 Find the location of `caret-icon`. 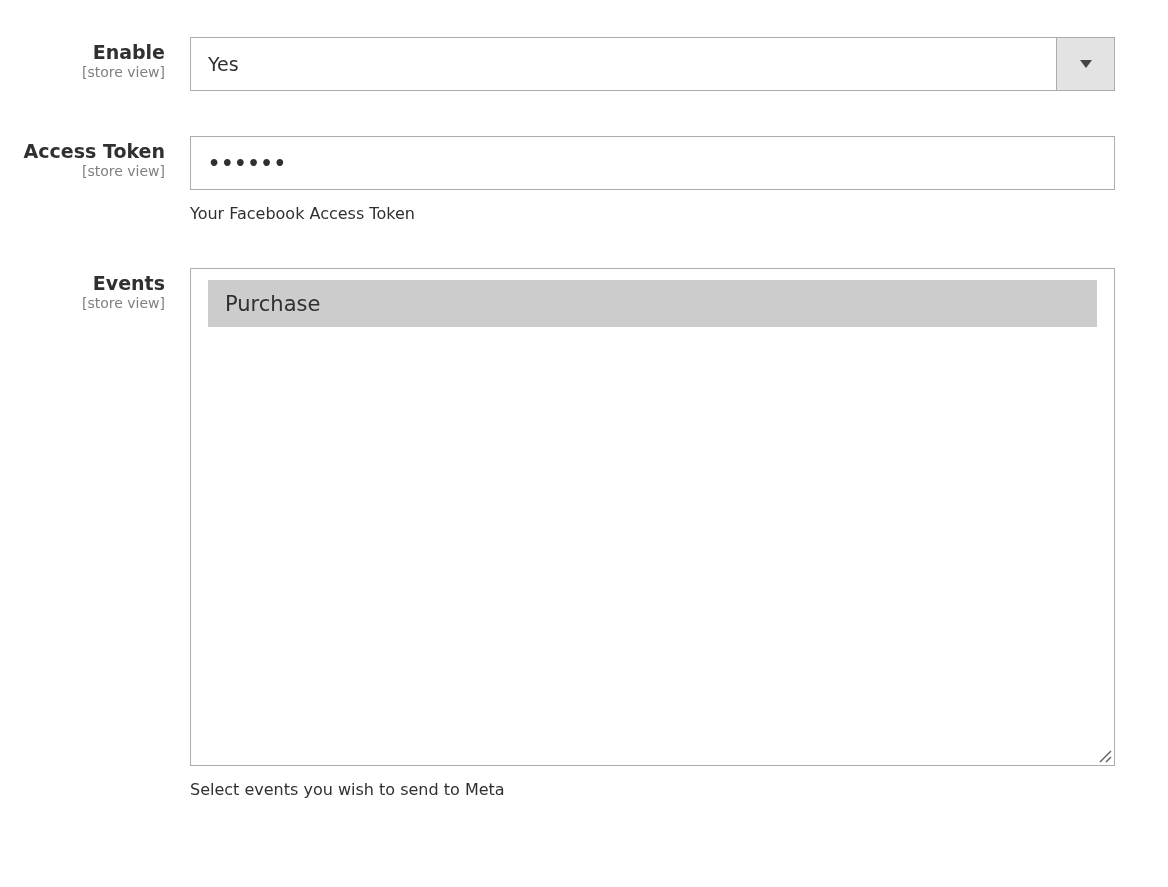

caret-icon is located at coordinates (1085, 64).